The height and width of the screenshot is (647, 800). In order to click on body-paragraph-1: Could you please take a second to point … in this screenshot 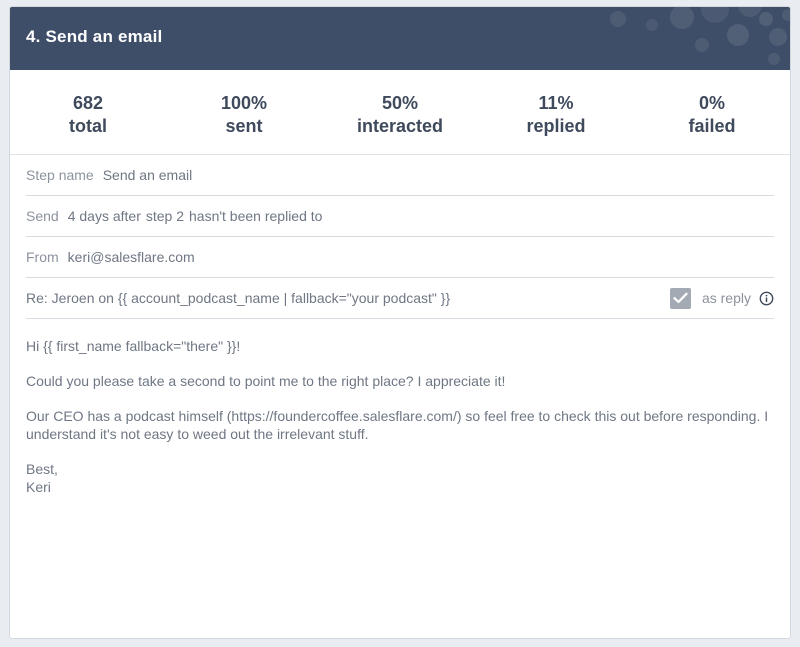, I will do `click(266, 381)`.